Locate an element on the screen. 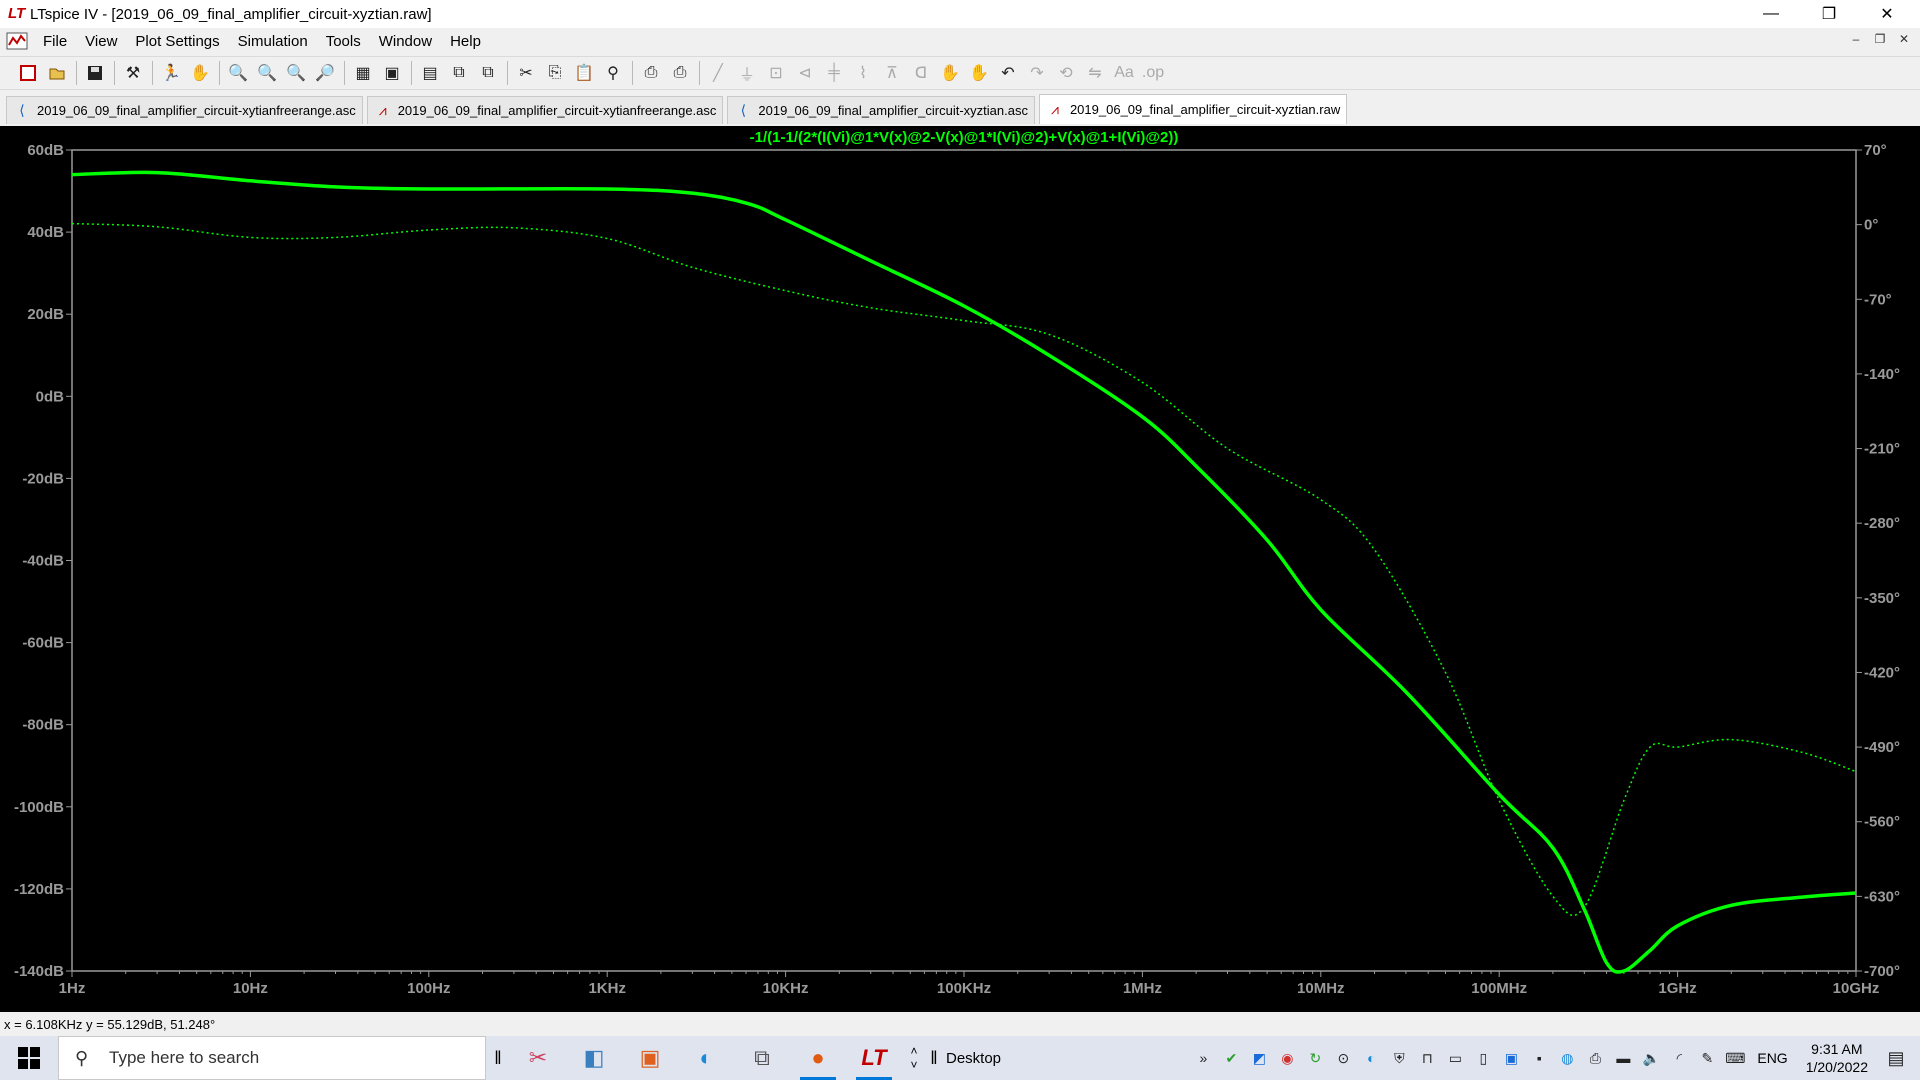  minimize-button: — is located at coordinates (1771, 14).